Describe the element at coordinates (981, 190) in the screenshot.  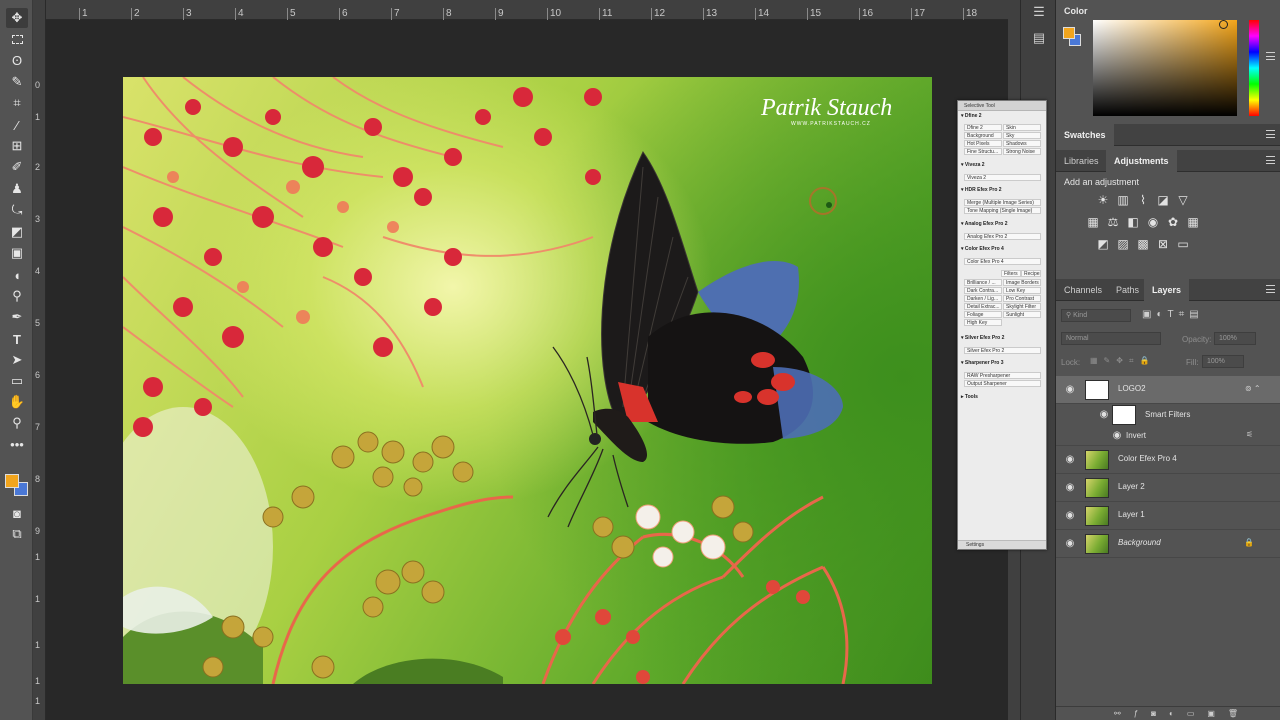
I see `section-hdr-efex-pro-2: ▾ HDR Efex Pro 2` at that location.